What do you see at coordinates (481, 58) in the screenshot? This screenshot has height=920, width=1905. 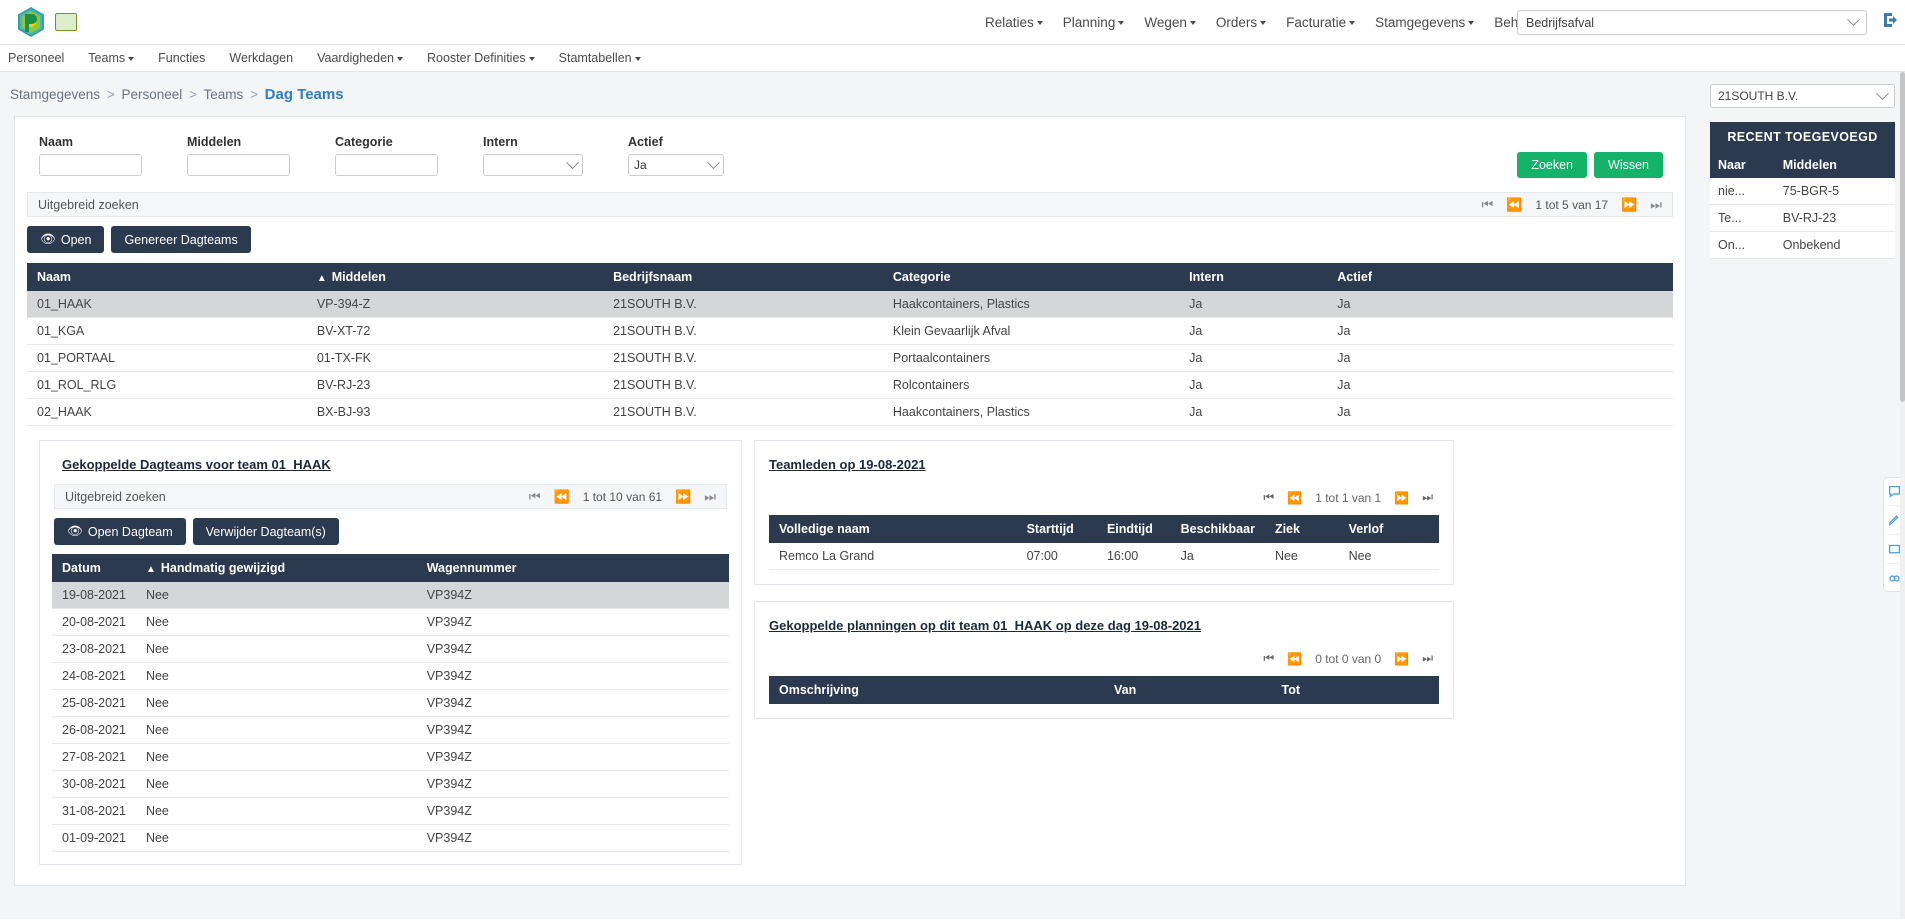 I see `subnav-item-rooster-definities: Rooster Definities` at bounding box center [481, 58].